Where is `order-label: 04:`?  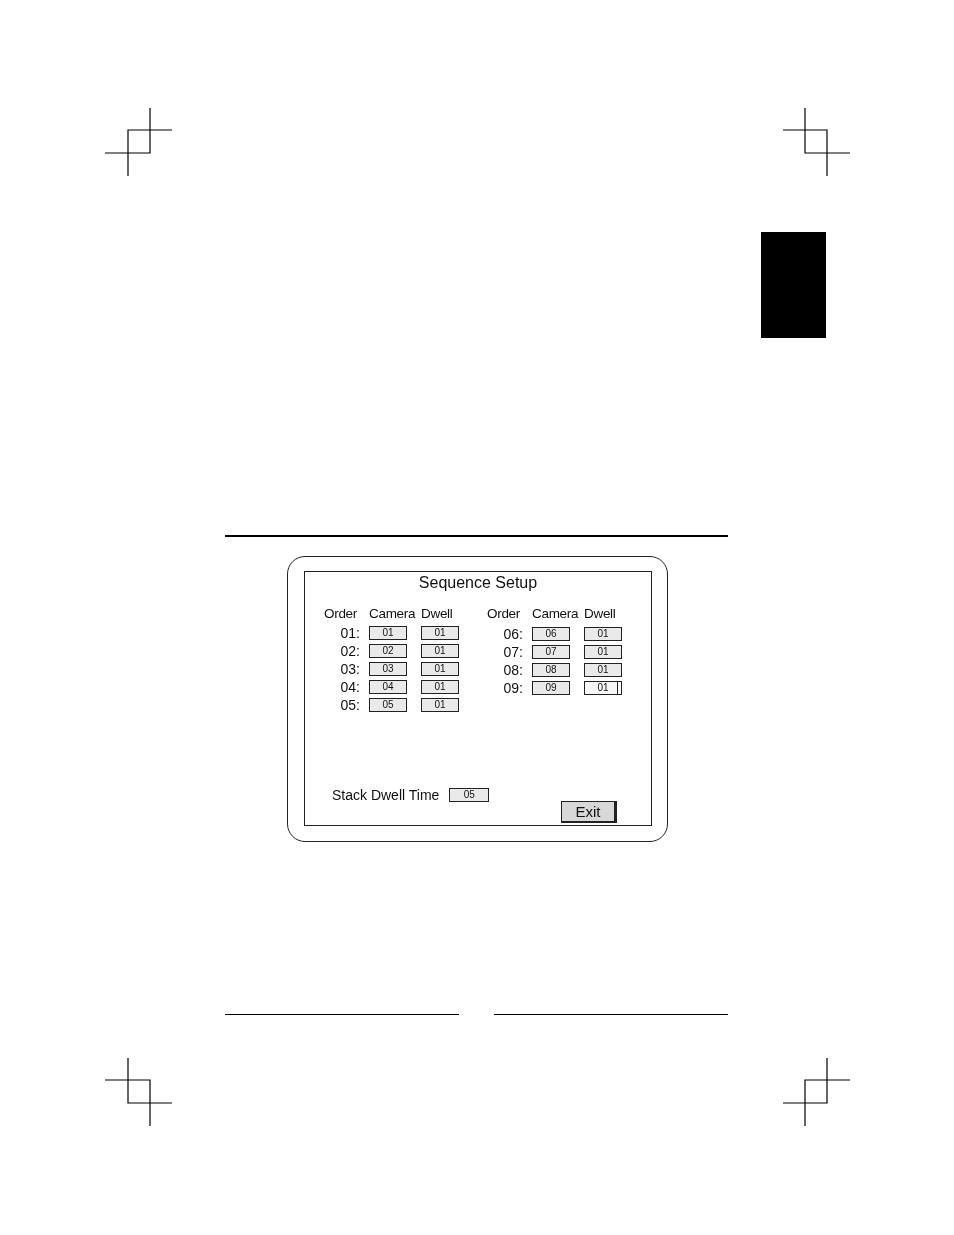 order-label: 04: is located at coordinates (350, 687).